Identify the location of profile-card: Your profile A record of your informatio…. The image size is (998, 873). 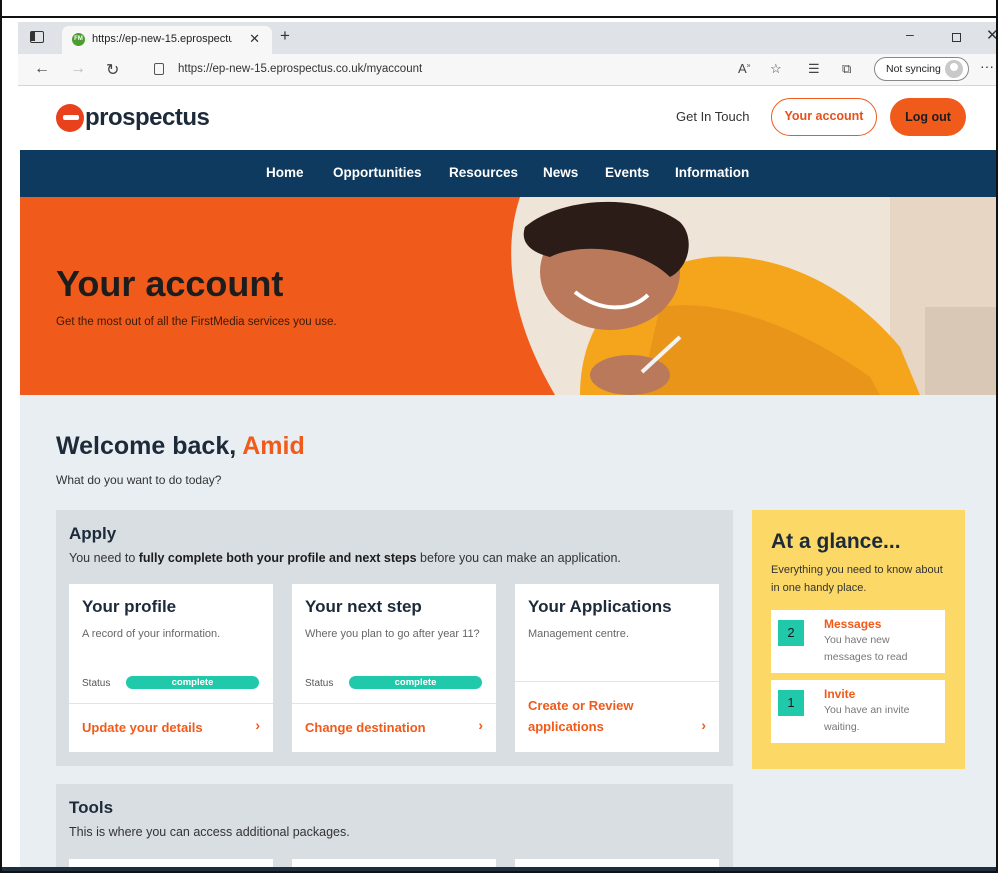
(171, 668).